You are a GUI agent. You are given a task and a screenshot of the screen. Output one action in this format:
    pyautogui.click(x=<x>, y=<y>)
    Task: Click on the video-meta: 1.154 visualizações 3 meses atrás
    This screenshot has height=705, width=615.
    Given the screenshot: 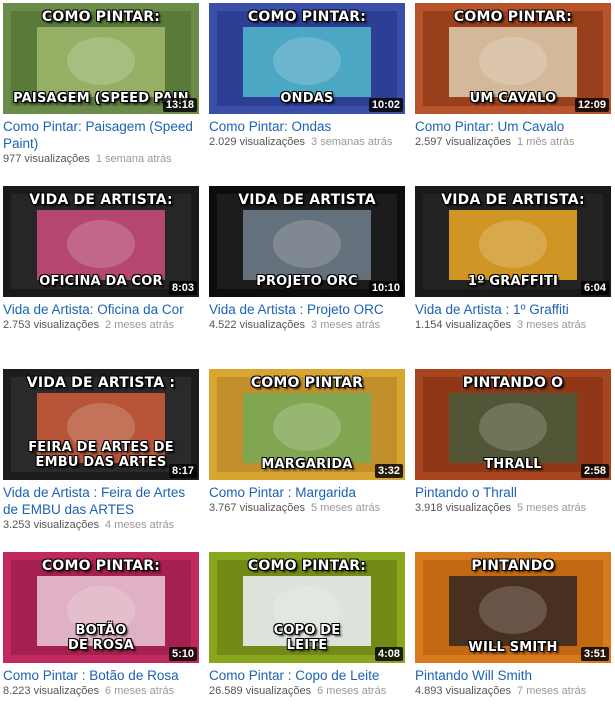 What is the action you would take?
    pyautogui.click(x=513, y=325)
    